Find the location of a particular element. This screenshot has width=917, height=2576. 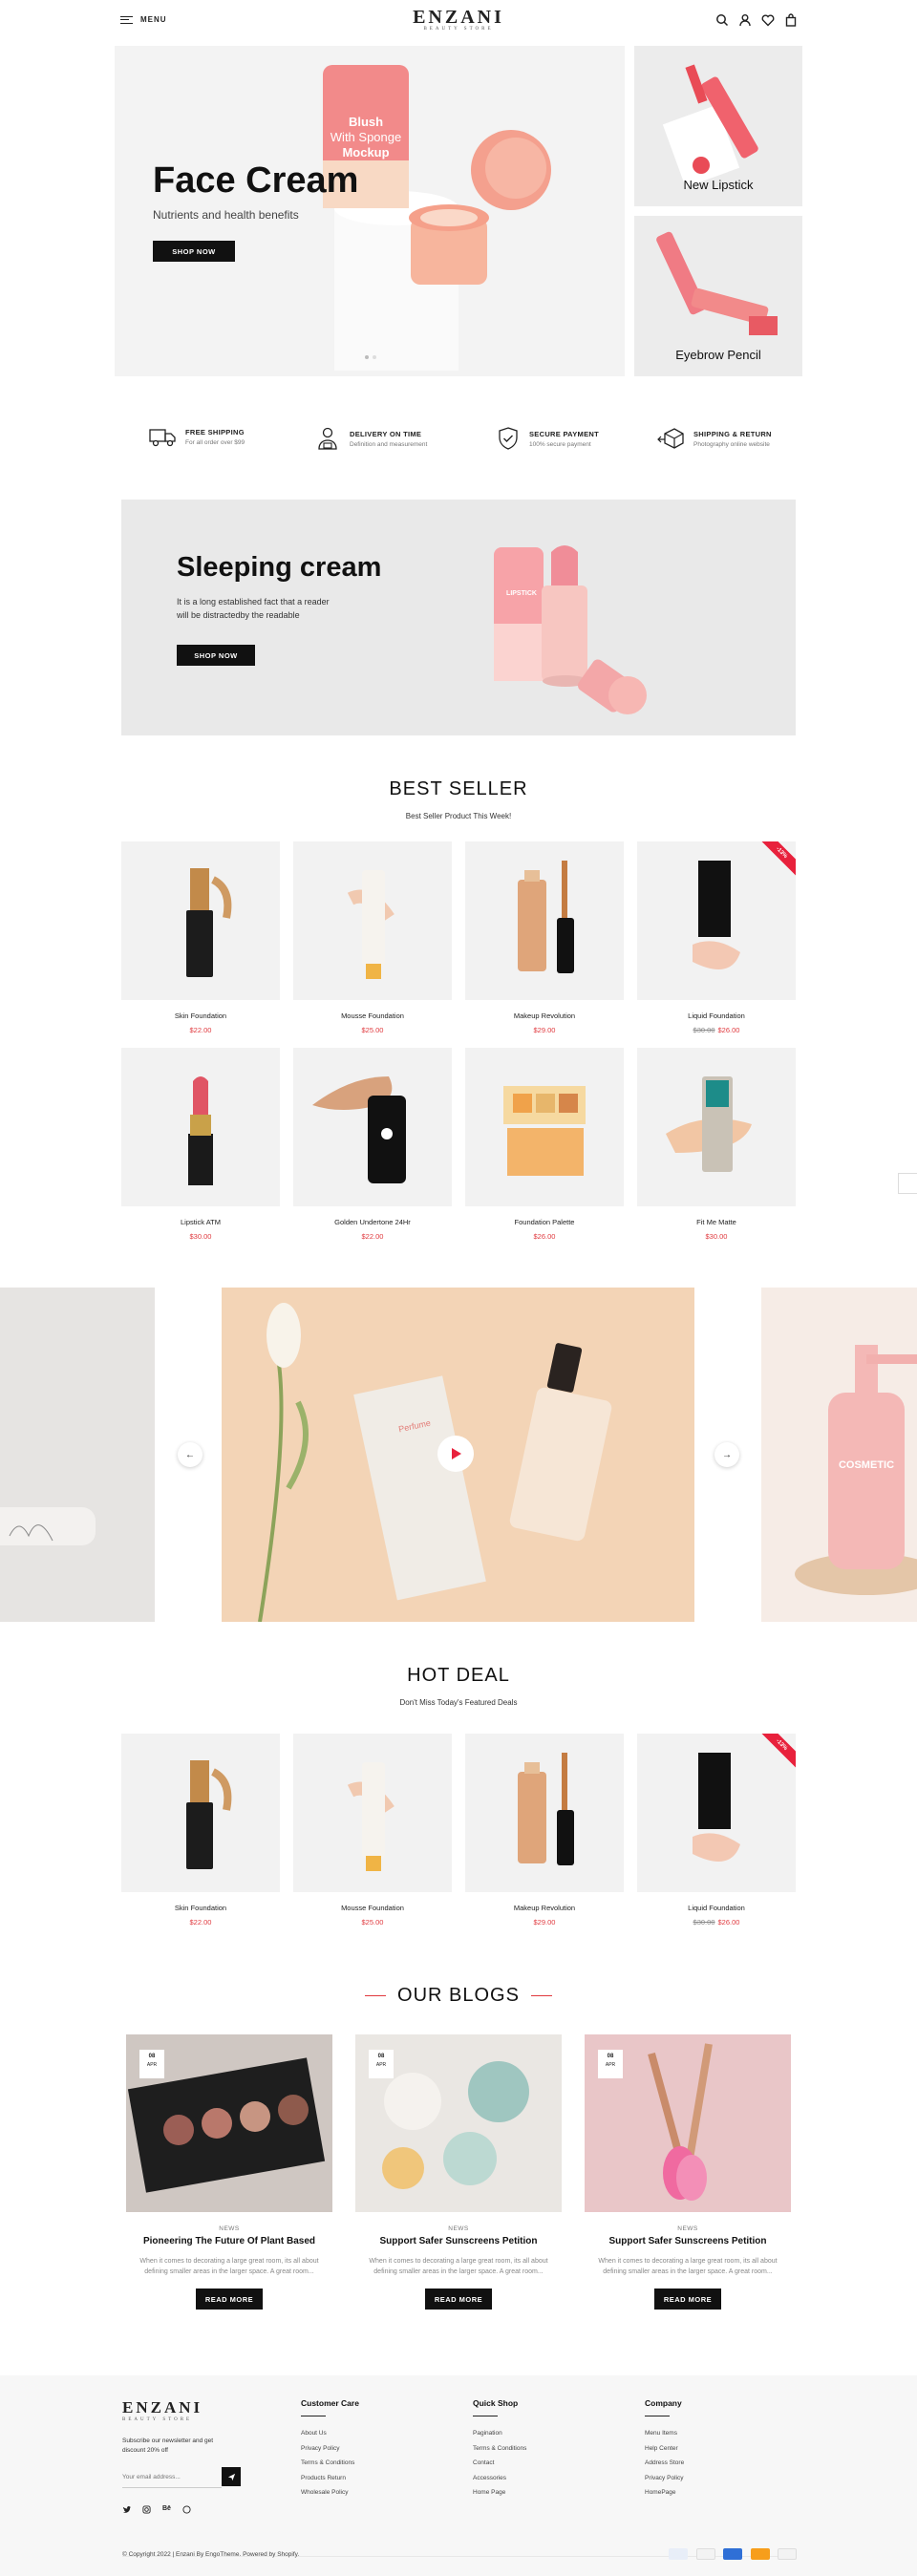

cart-icon is located at coordinates (791, 20).